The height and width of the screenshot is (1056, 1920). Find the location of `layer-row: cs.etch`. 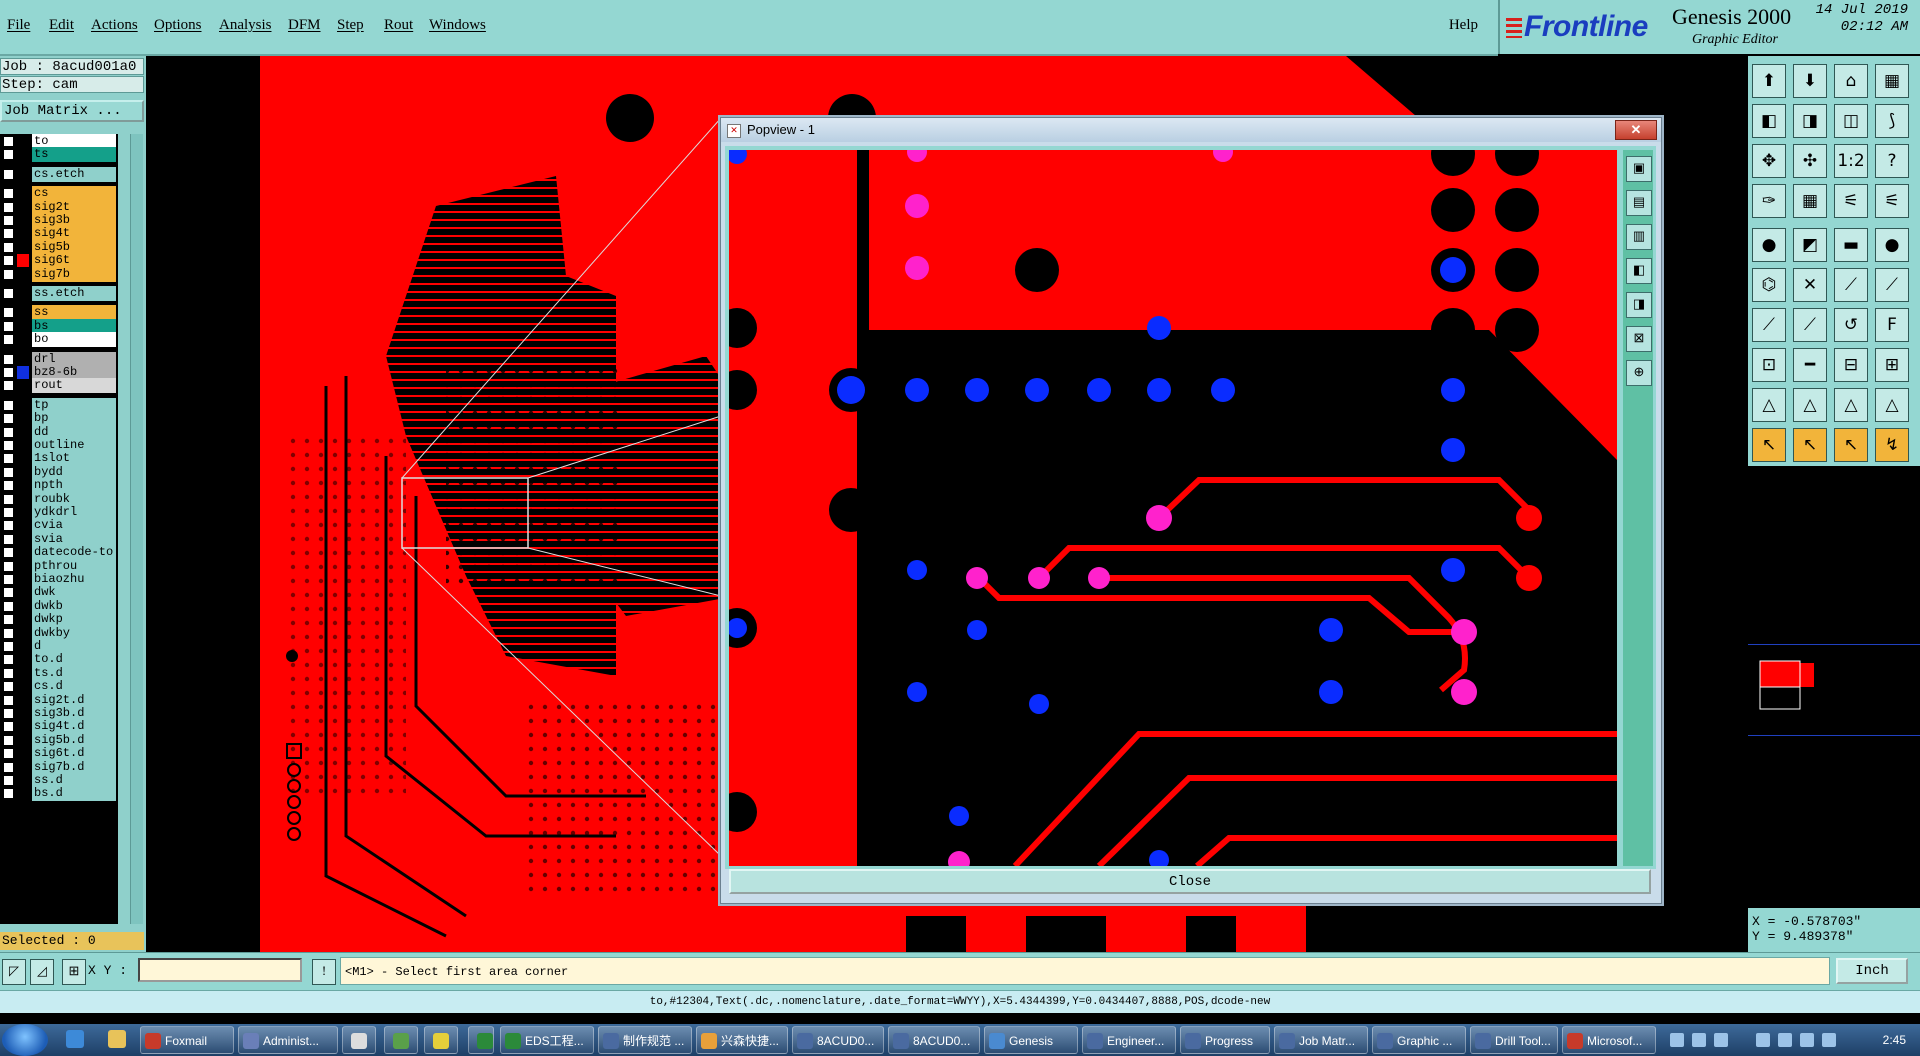

layer-row: cs.etch is located at coordinates (59, 174).